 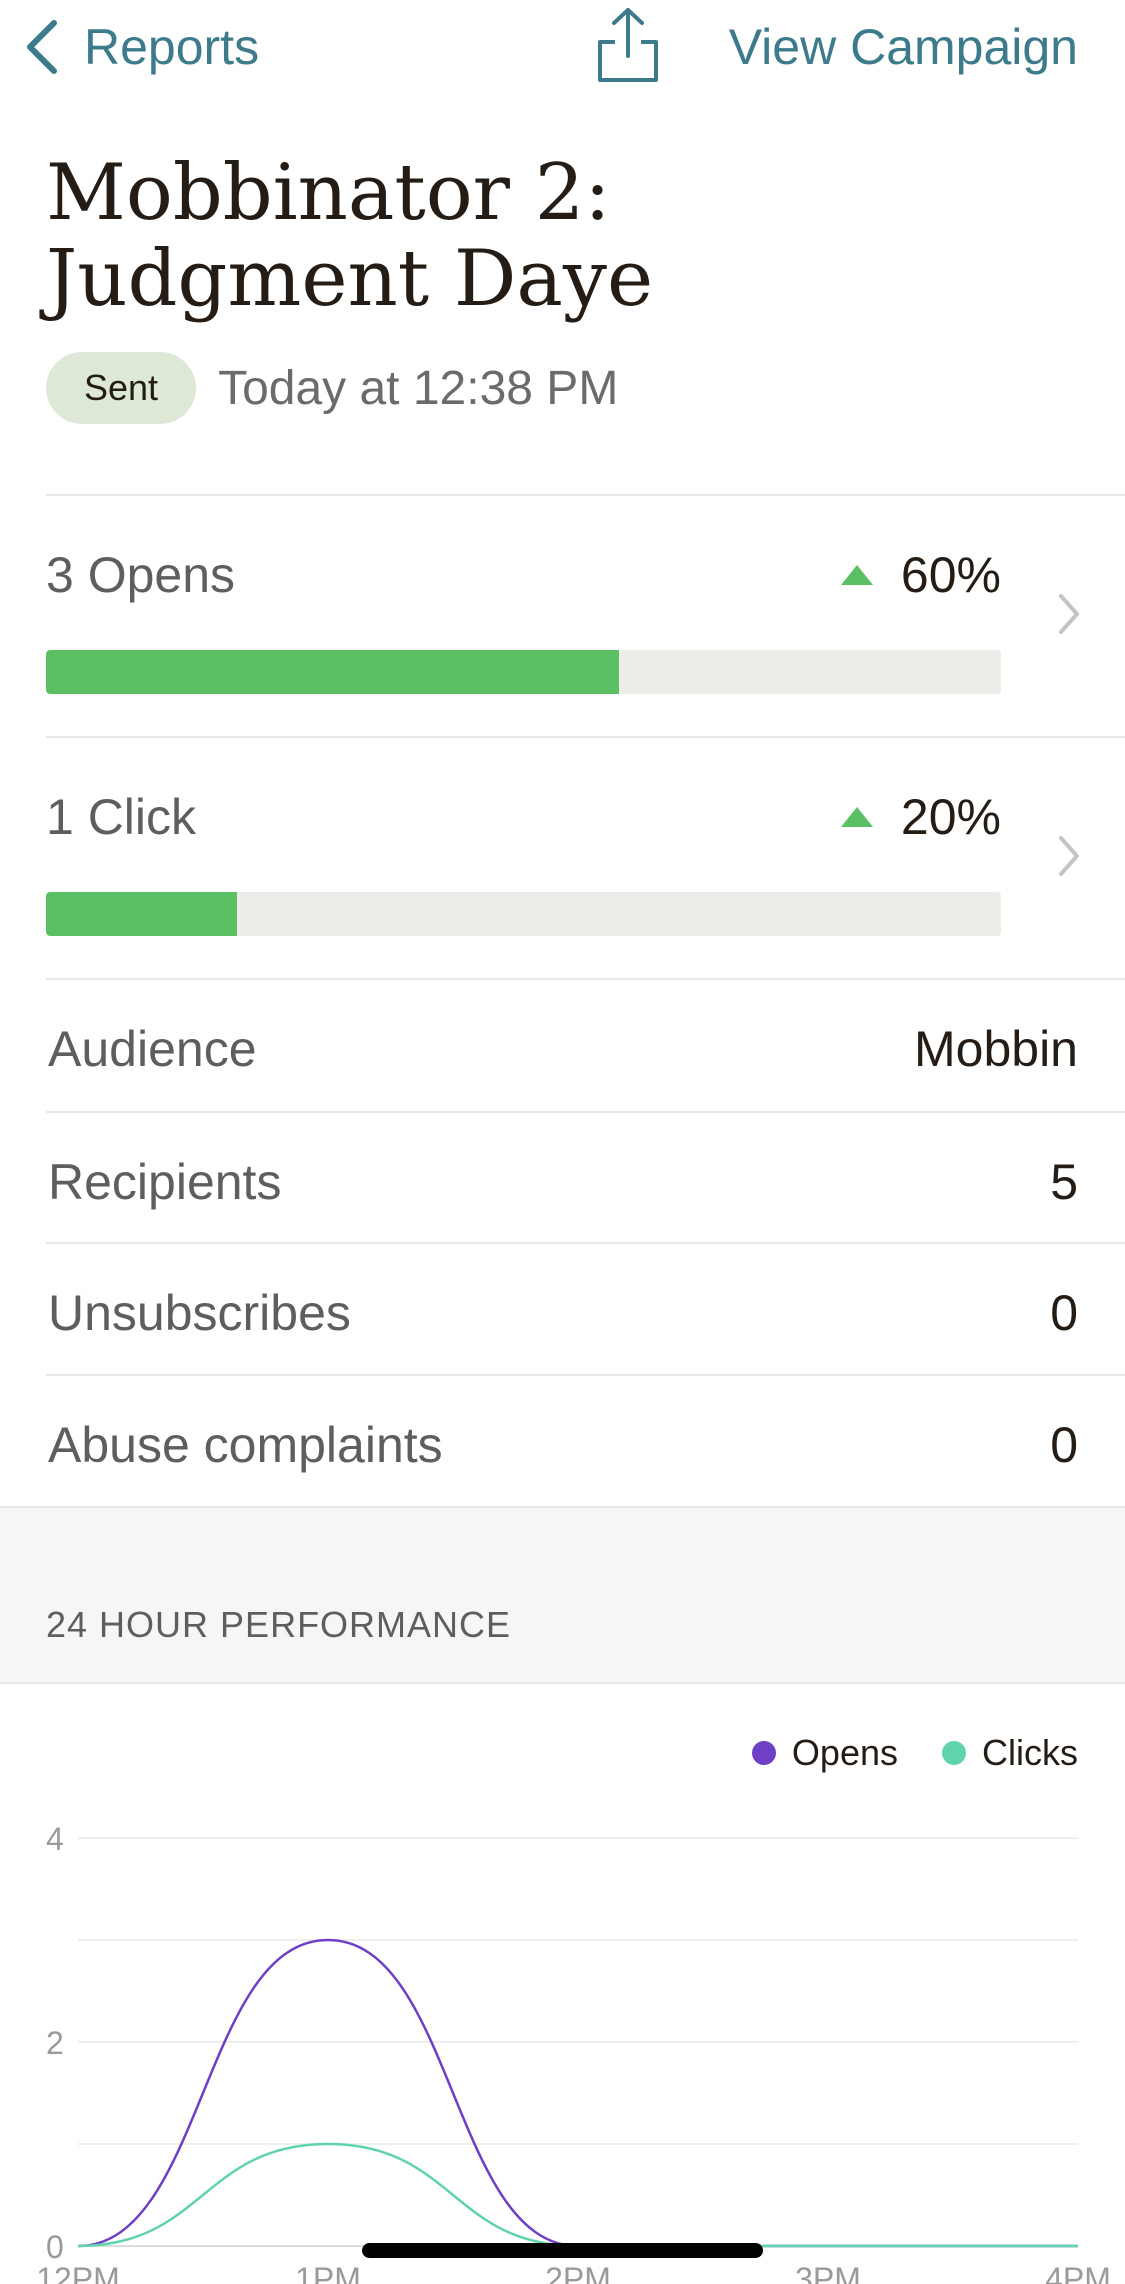 I want to click on metric-row-opens: 3 Opens 60%, so click(x=562, y=616).